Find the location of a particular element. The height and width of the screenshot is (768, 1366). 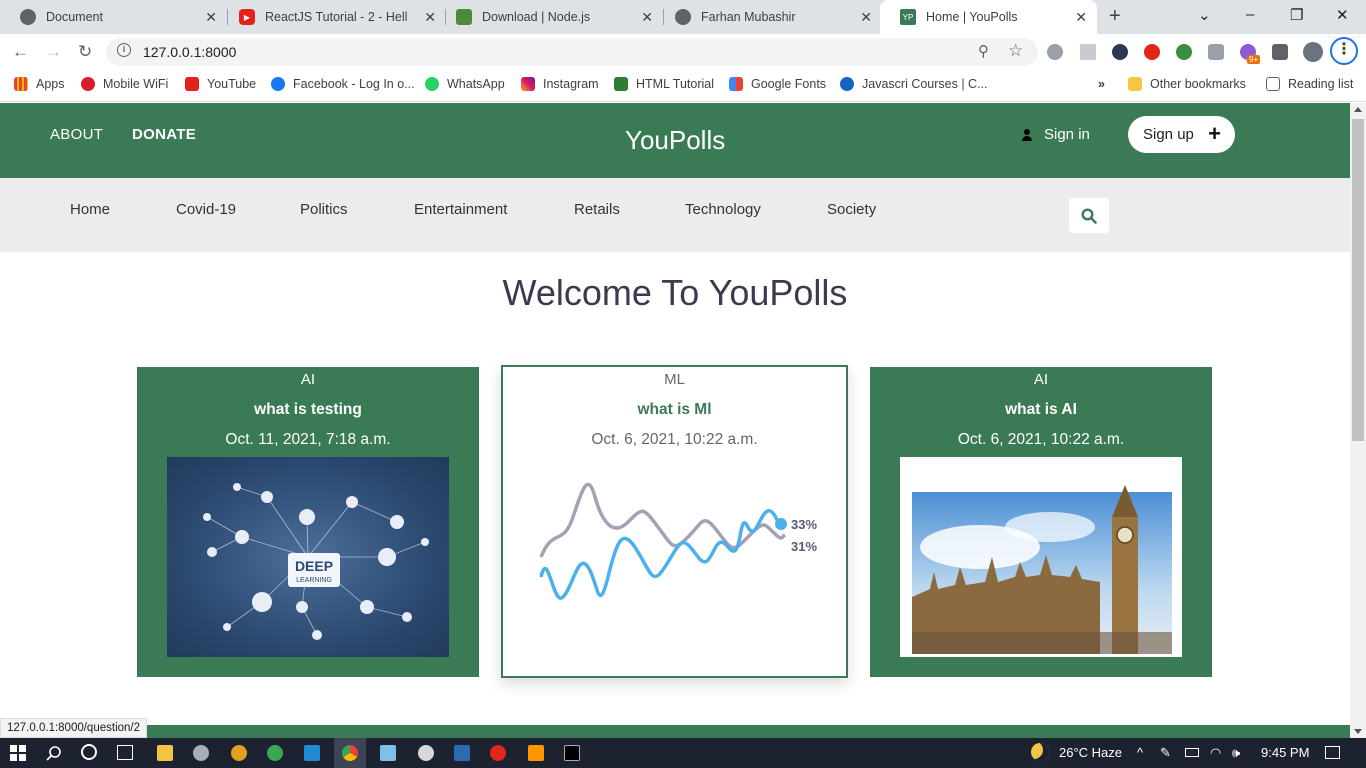

task-view-icon is located at coordinates (125, 752).